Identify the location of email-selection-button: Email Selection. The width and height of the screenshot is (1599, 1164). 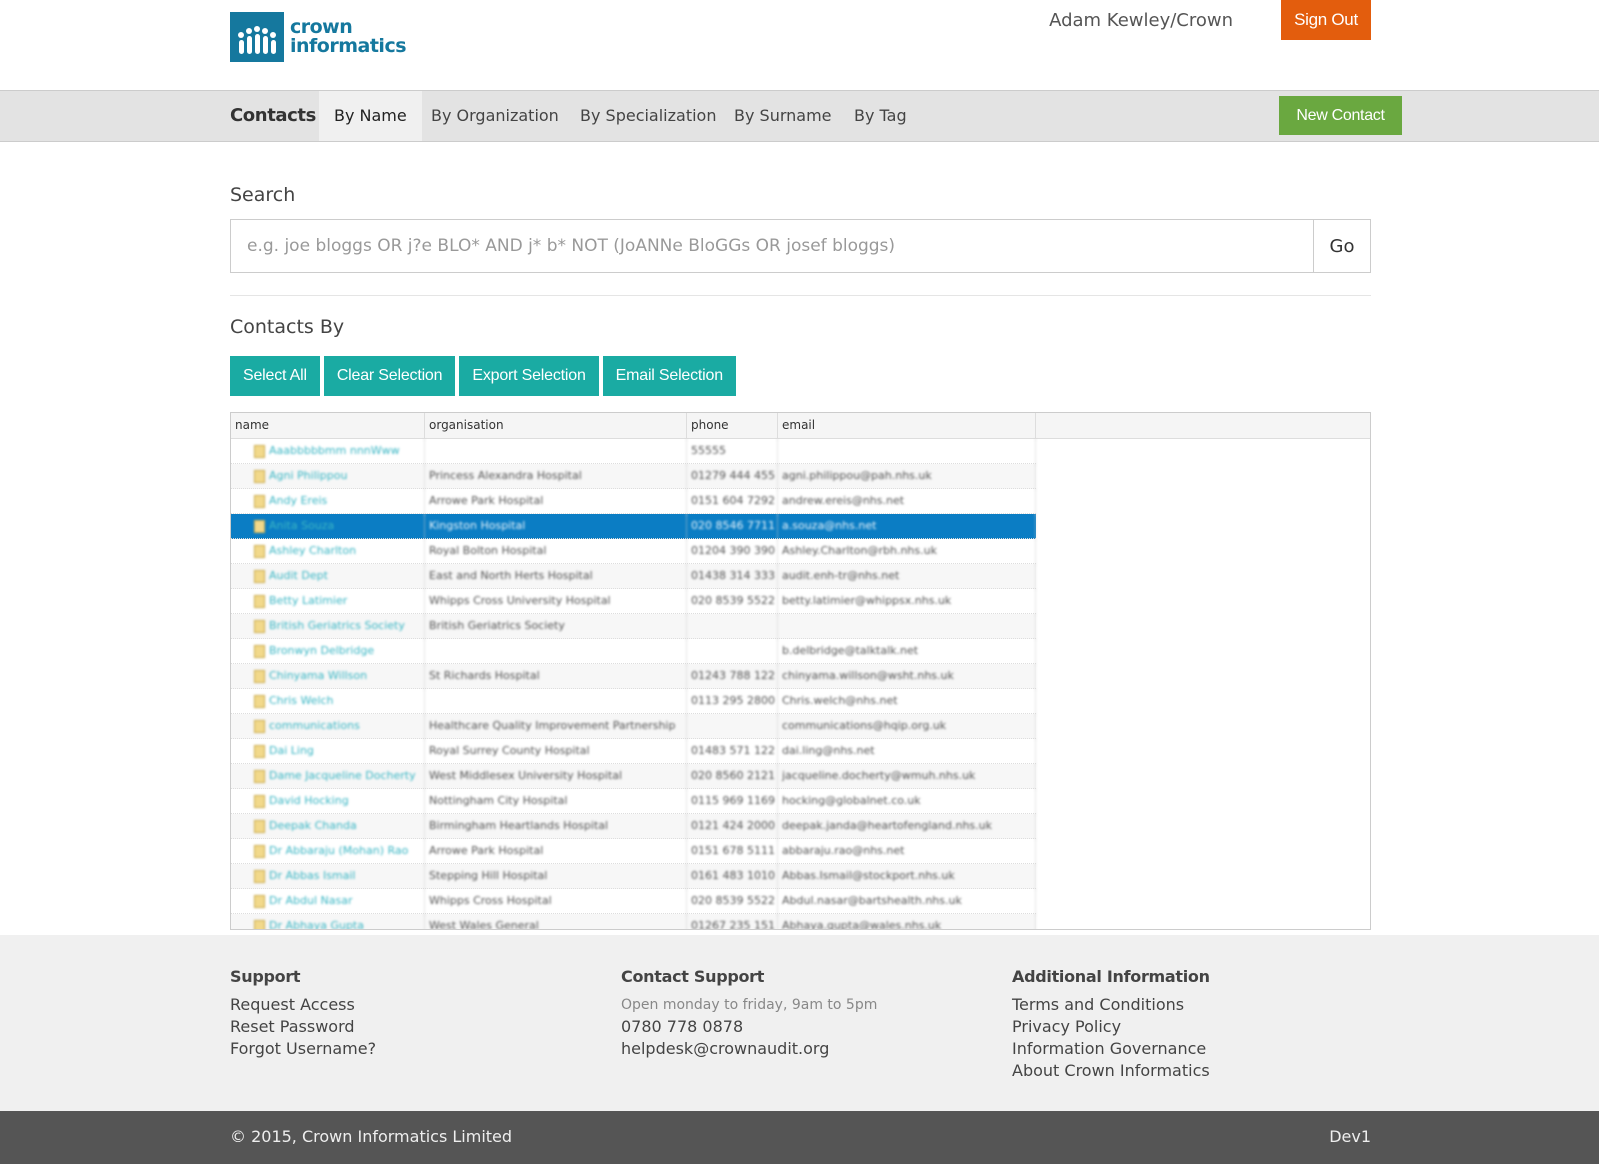
(669, 376).